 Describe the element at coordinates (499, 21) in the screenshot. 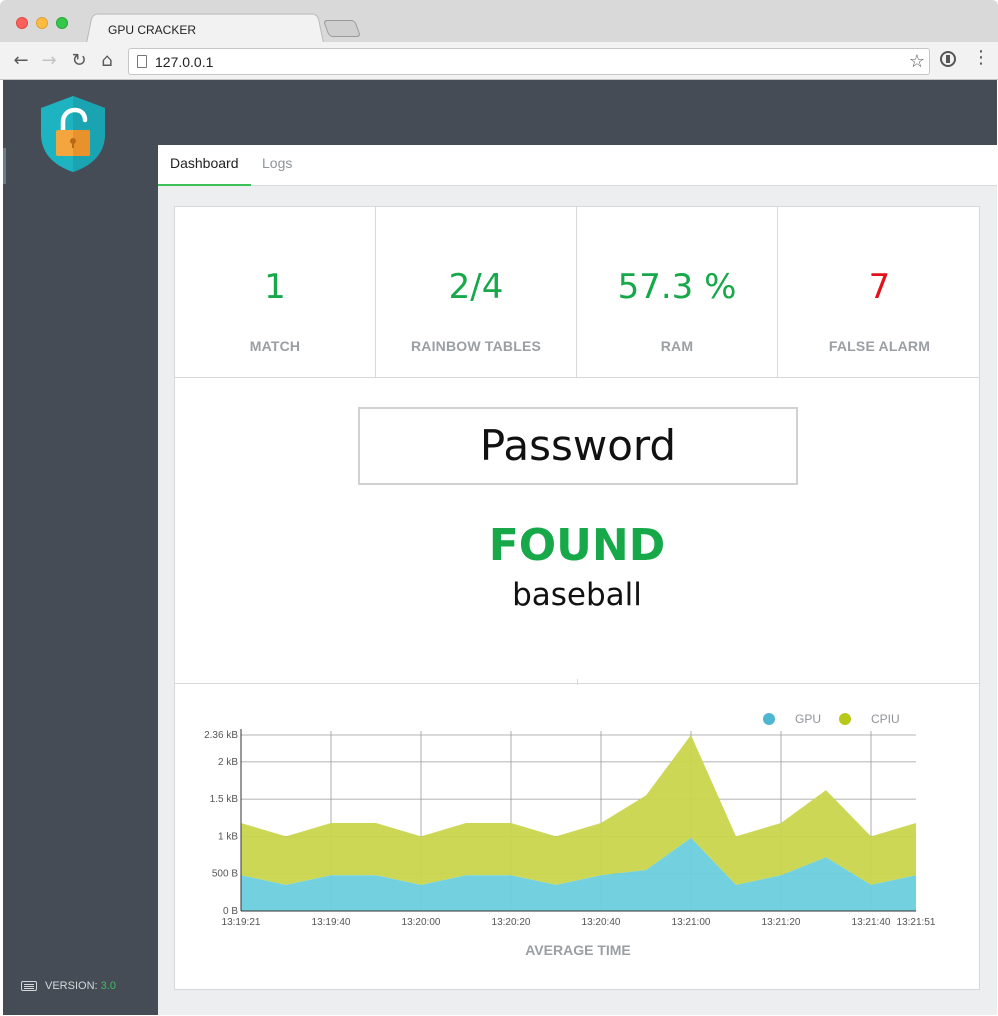

I see `browser-tabstrip: GPU CRACKER` at that location.